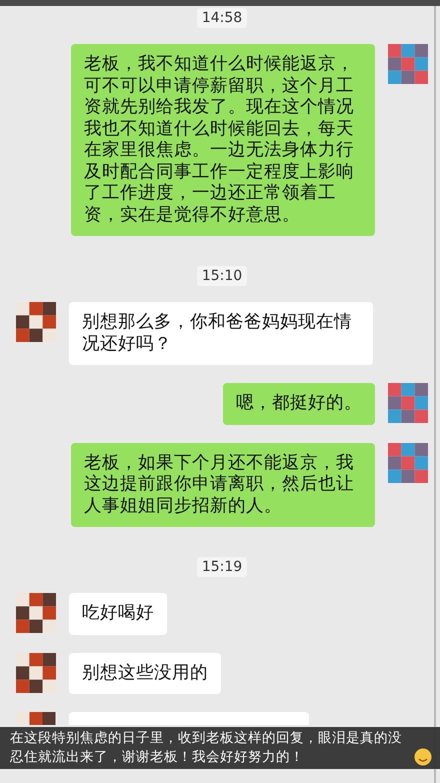 Image resolution: width=440 pixels, height=783 pixels. What do you see at coordinates (299, 403) in the screenshot?
I see `message-bubble: 嗯，都挺好的。` at bounding box center [299, 403].